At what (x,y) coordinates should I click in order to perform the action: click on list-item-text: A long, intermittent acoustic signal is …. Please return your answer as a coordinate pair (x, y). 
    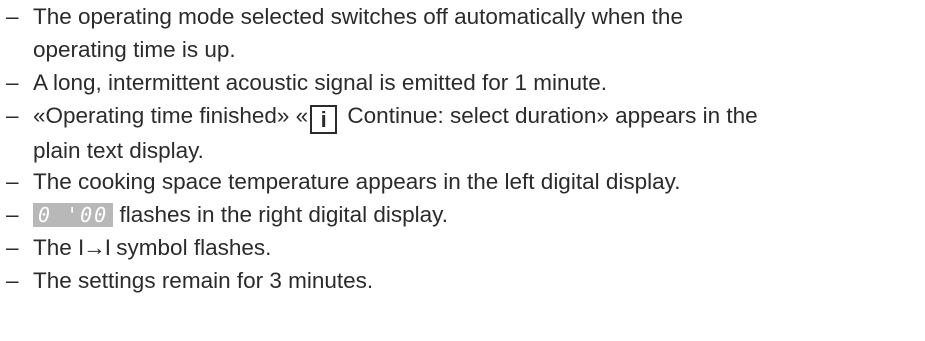
    Looking at the image, I should click on (320, 82).